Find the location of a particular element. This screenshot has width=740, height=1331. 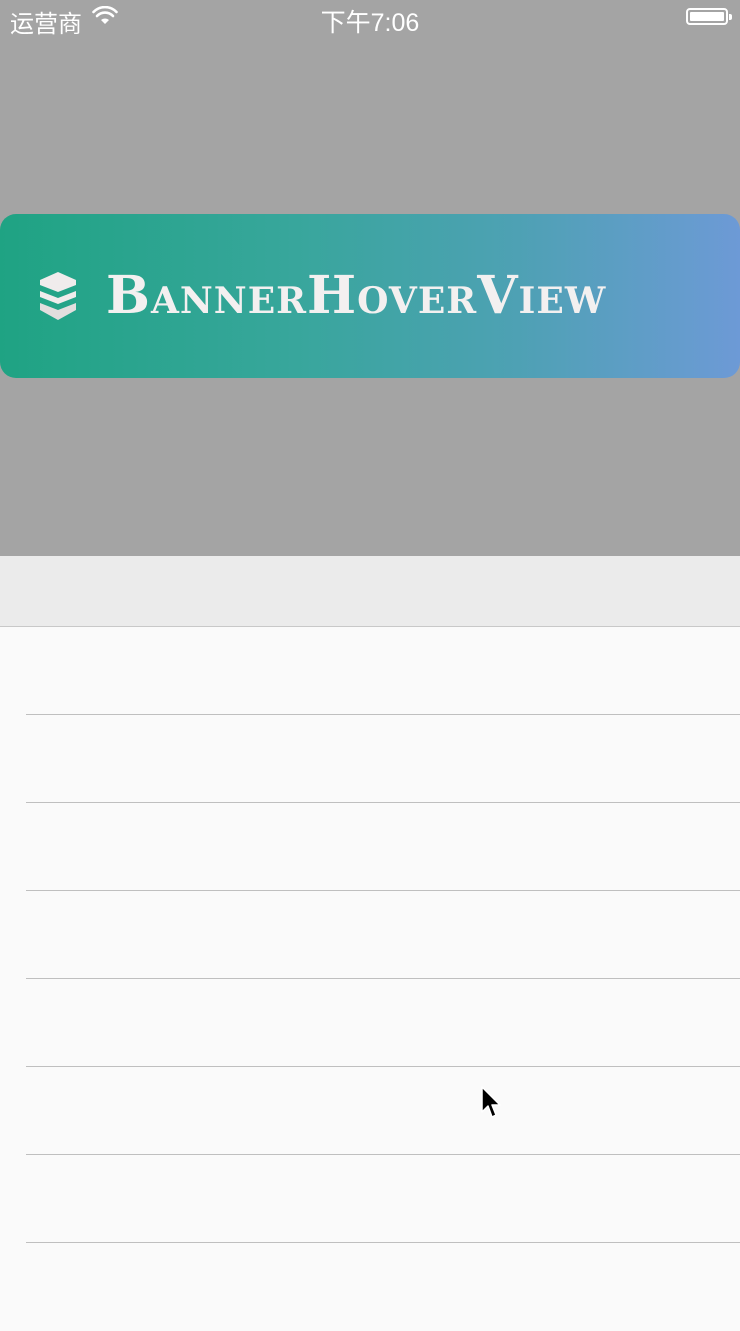

banner-image: BannerHoverView is located at coordinates (370, 296).